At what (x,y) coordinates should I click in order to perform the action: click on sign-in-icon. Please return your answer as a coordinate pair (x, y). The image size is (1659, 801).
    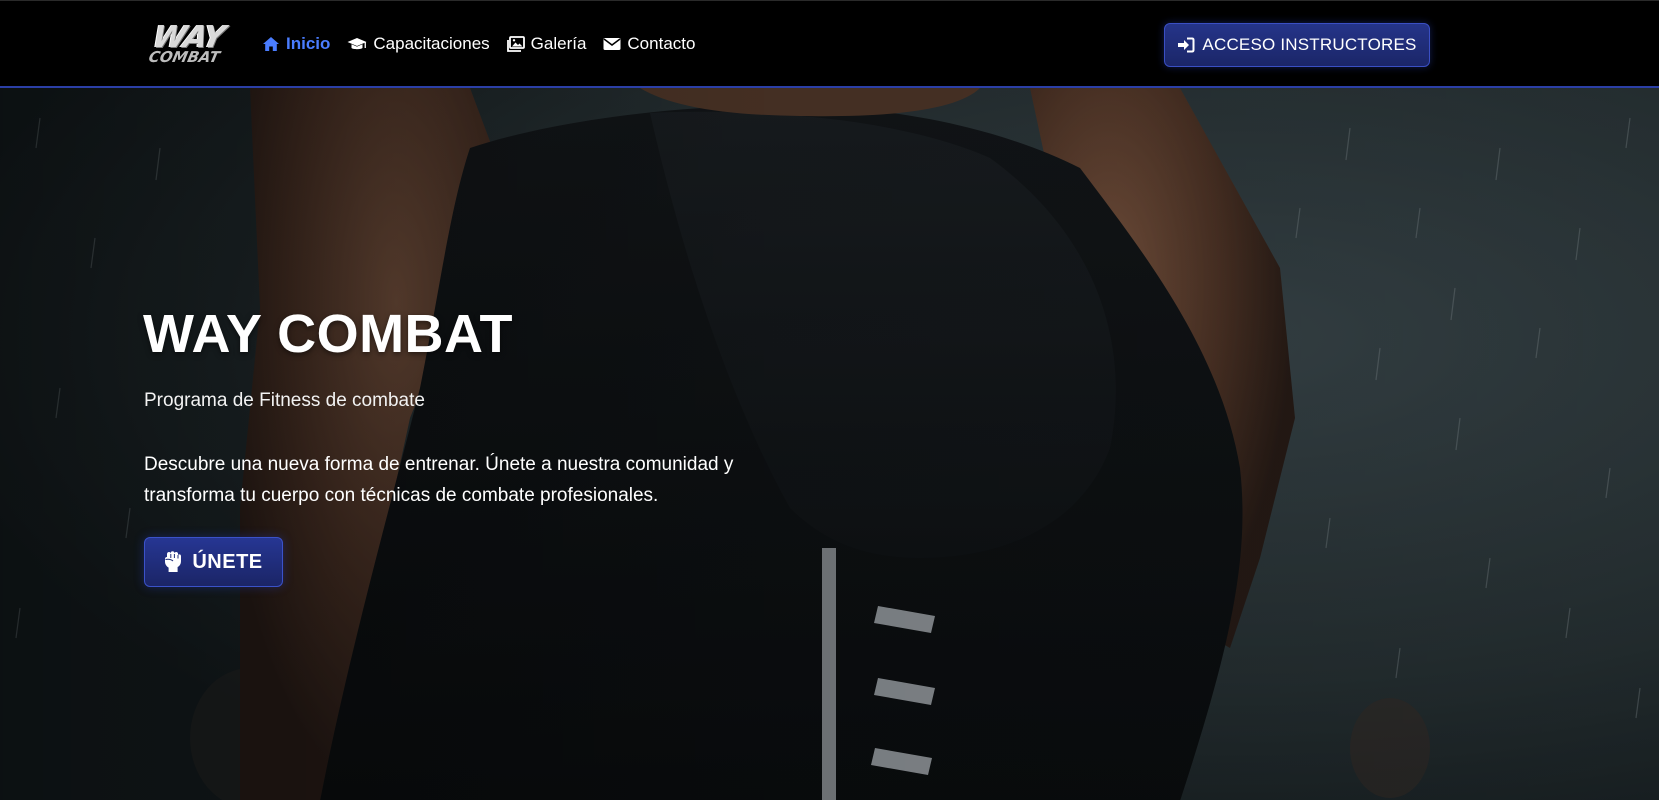
    Looking at the image, I should click on (1186, 45).